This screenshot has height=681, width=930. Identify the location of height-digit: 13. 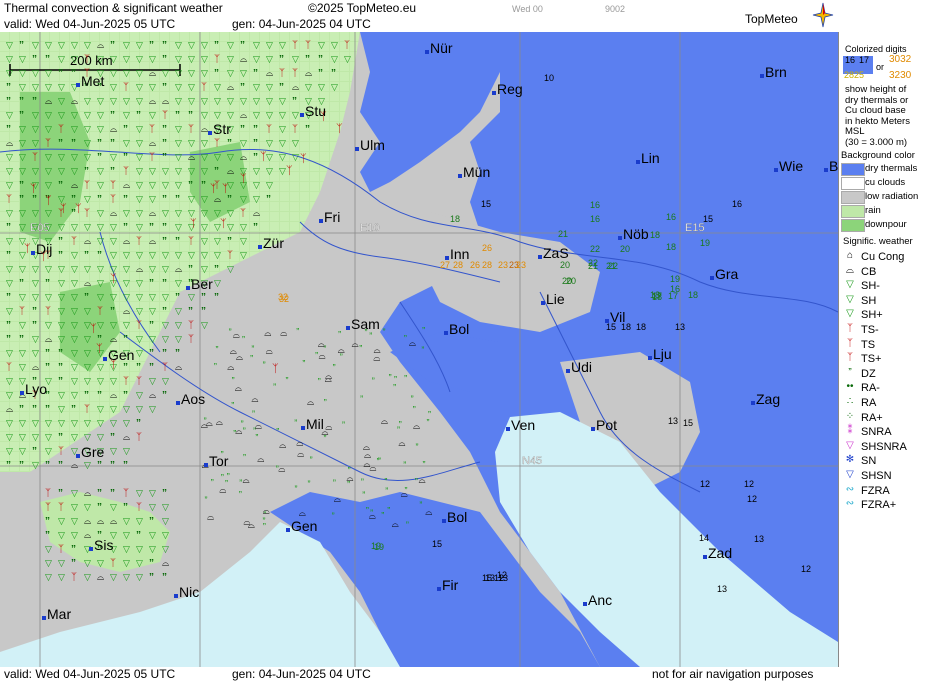
(673, 421).